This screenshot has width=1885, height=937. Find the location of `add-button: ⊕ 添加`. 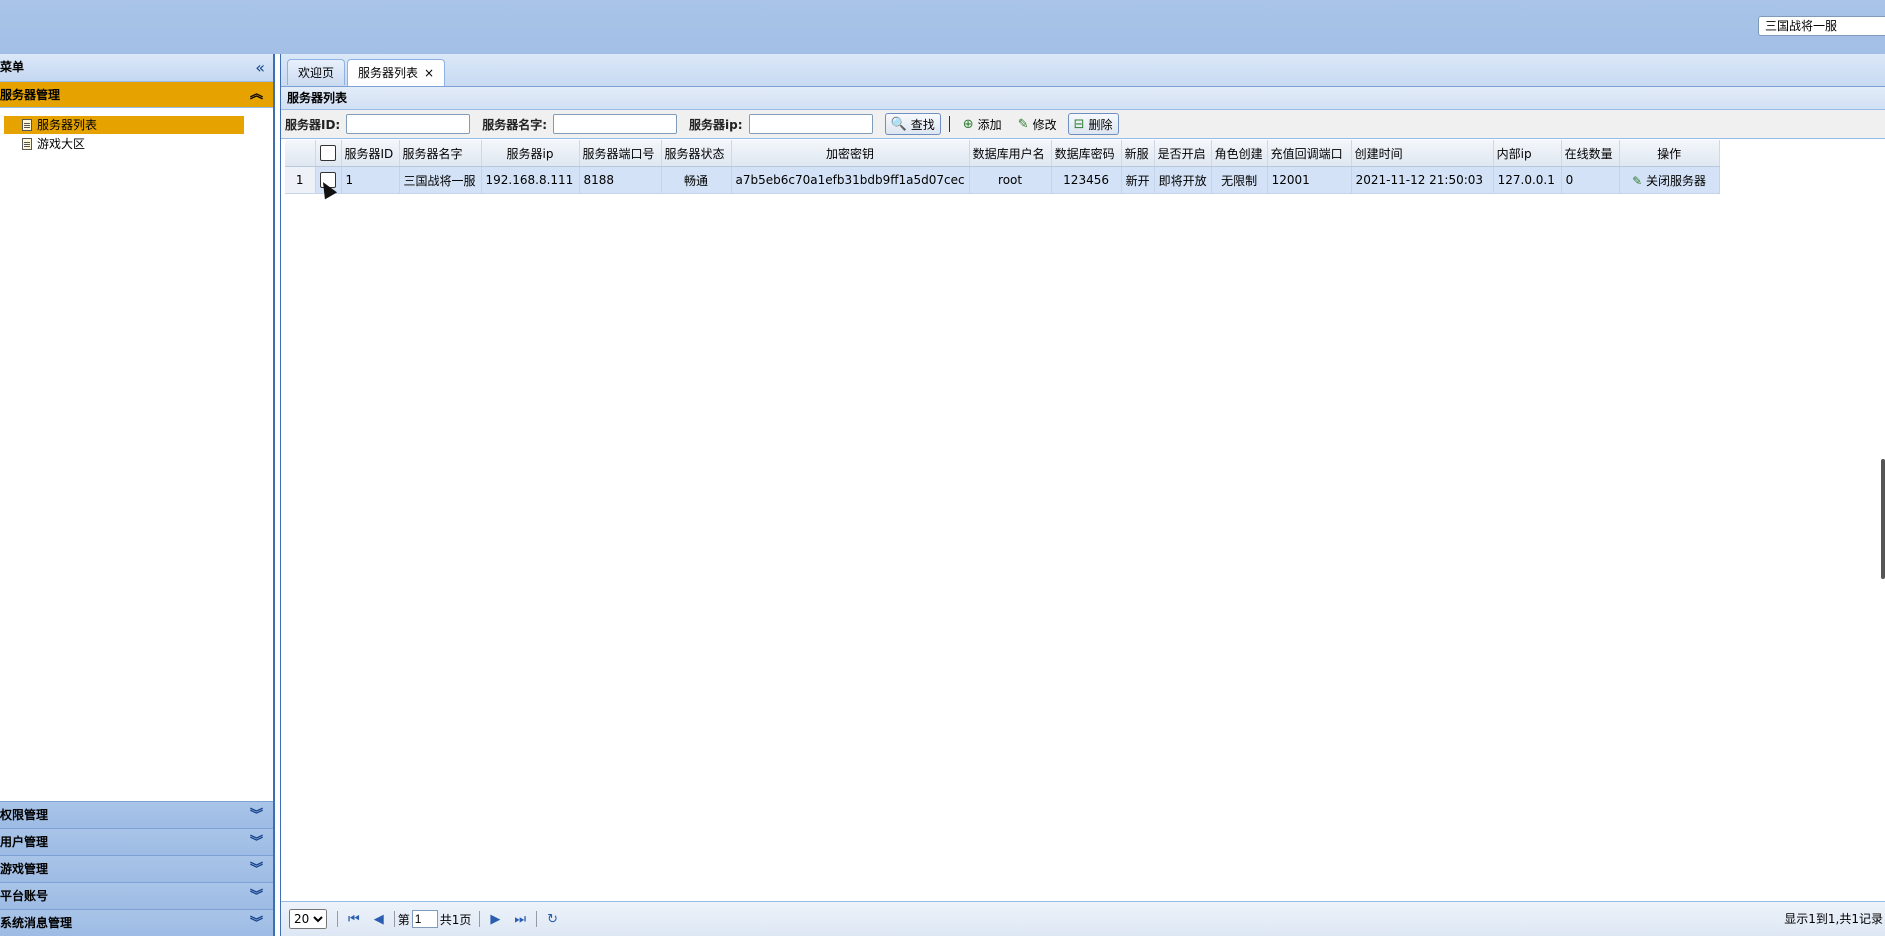

add-button: ⊕ 添加 is located at coordinates (982, 124).